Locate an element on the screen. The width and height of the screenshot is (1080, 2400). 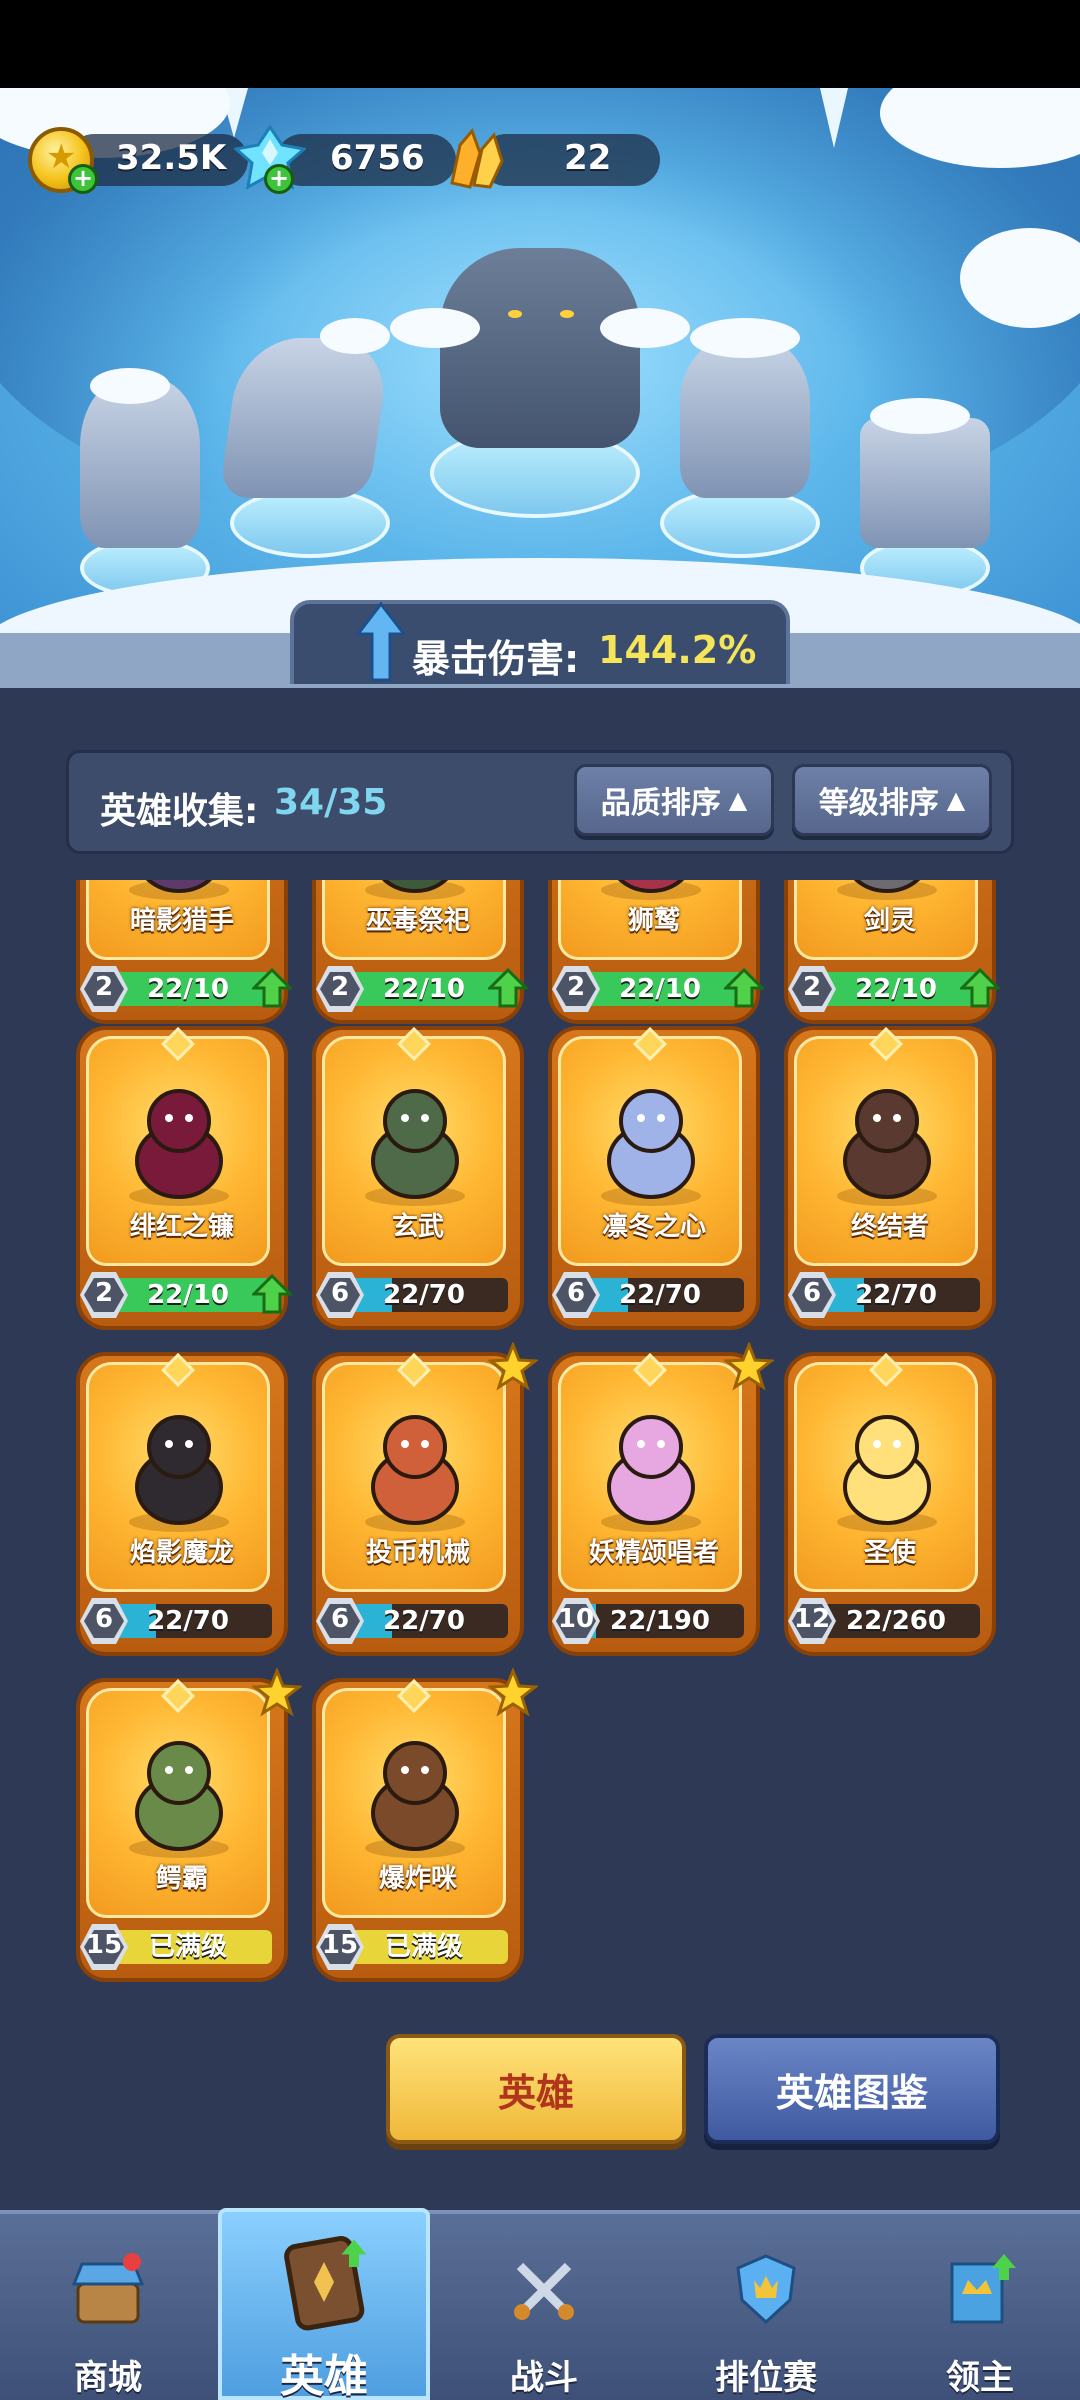
gold-counter: + 32.5K is located at coordinates (138, 160).